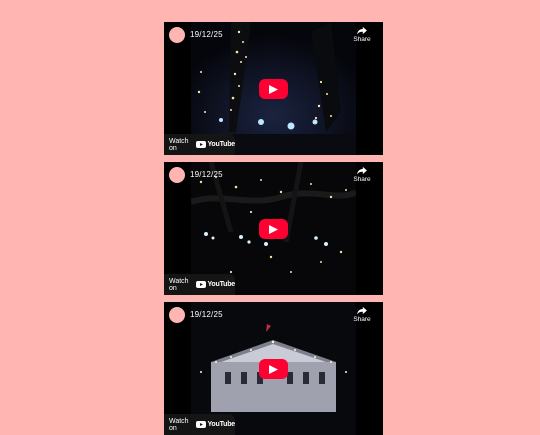 This screenshot has width=540, height=435. I want to click on video-embed-1: 19/12/25 Share Watch on YouTube, so click(273, 88).